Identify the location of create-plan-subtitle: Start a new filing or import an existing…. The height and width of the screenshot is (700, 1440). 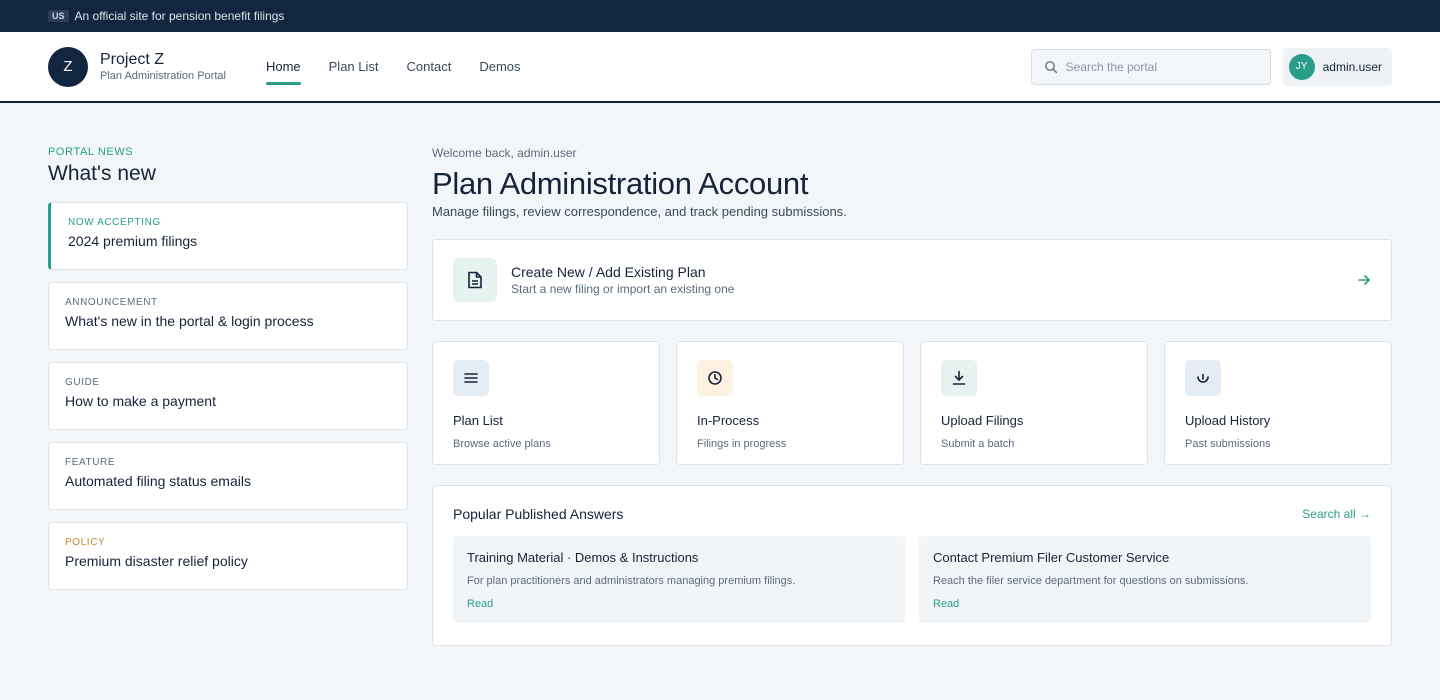
(623, 289).